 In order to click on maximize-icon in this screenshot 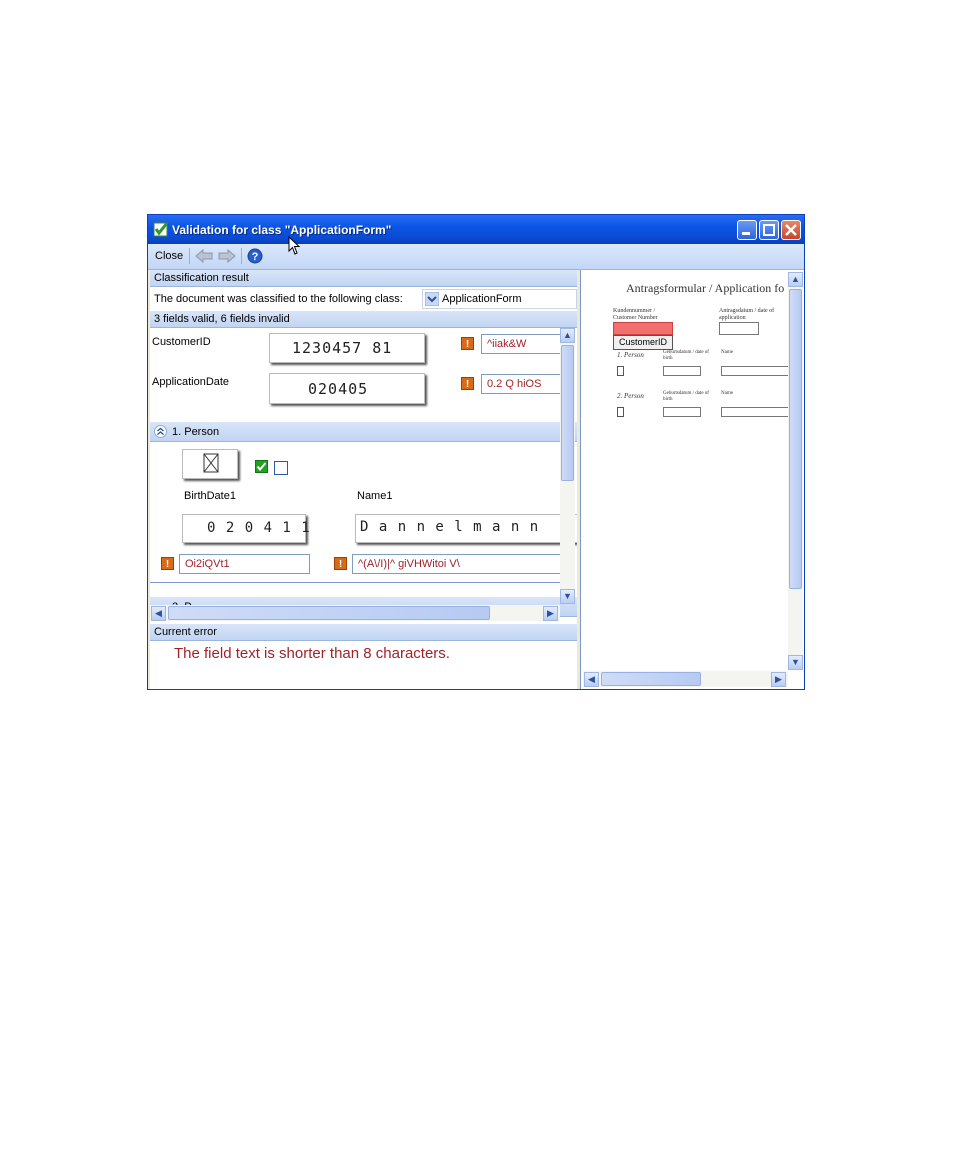, I will do `click(769, 230)`.